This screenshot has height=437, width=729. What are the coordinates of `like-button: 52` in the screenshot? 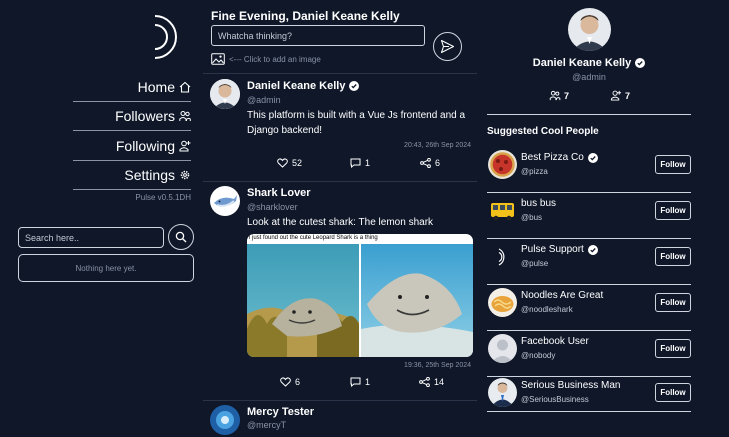 It's located at (289, 163).